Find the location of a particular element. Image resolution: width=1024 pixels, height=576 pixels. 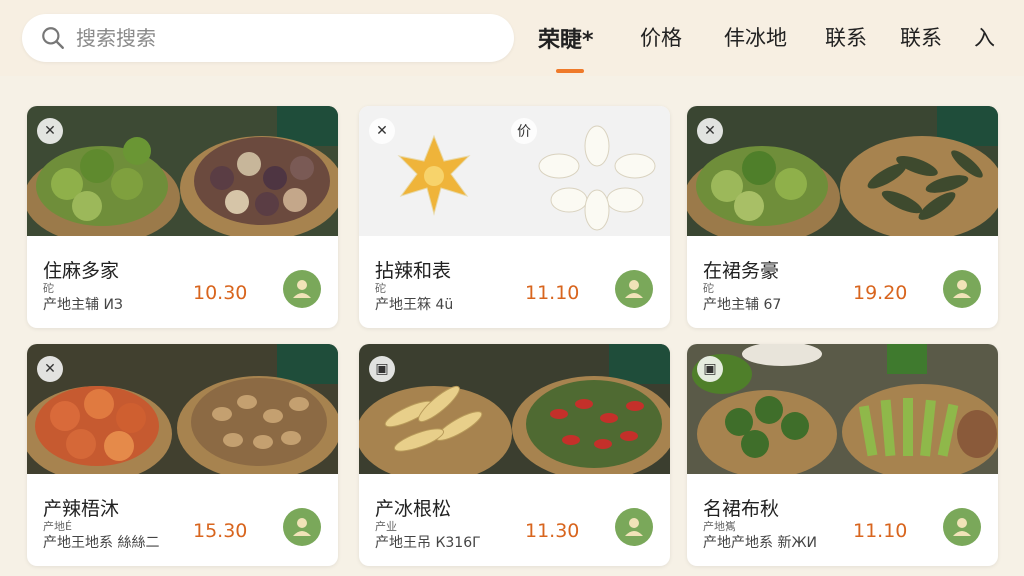

product-title: 产辣梧沐 is located at coordinates (81, 509).